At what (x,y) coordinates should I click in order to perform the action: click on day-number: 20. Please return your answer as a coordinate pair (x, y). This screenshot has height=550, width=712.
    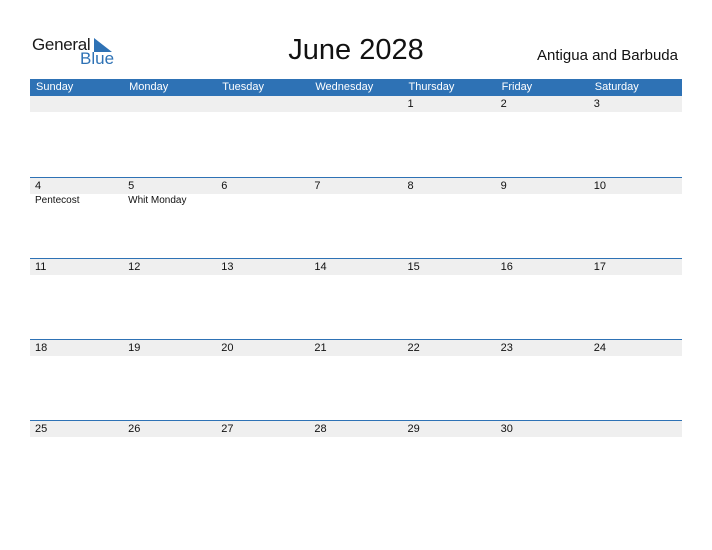
    Looking at the image, I should click on (227, 348).